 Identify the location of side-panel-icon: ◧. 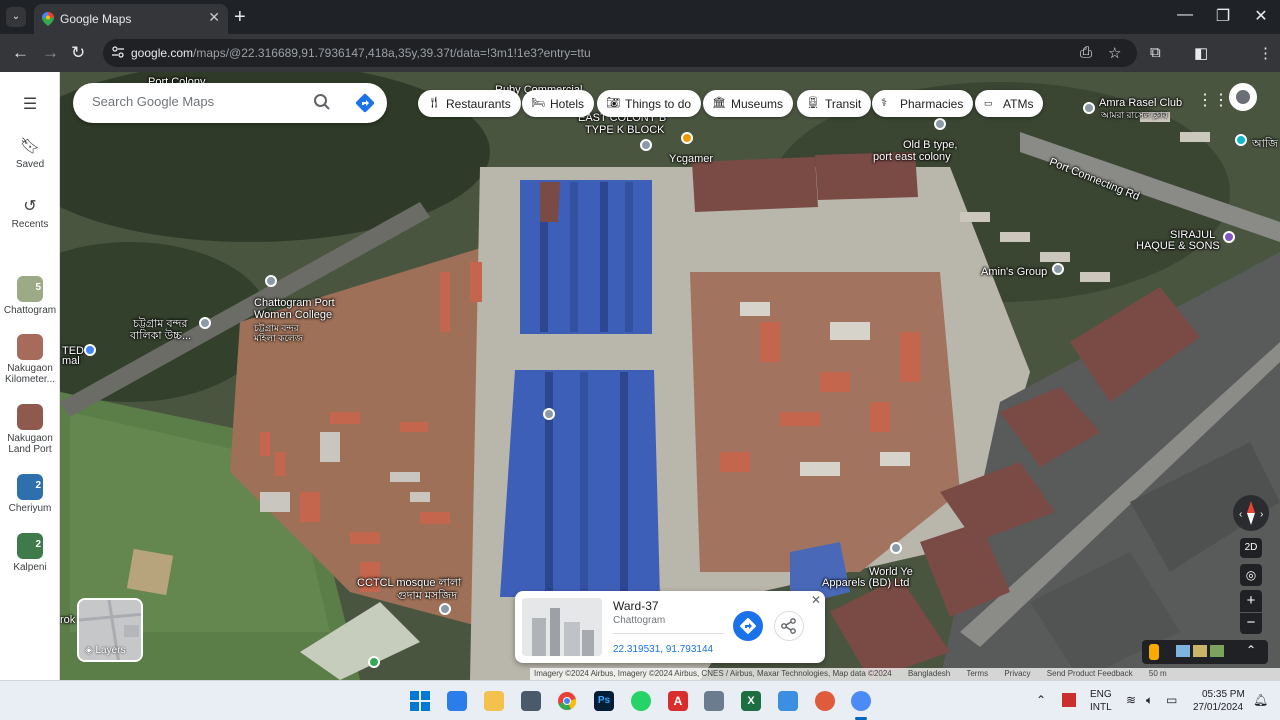
(1201, 53).